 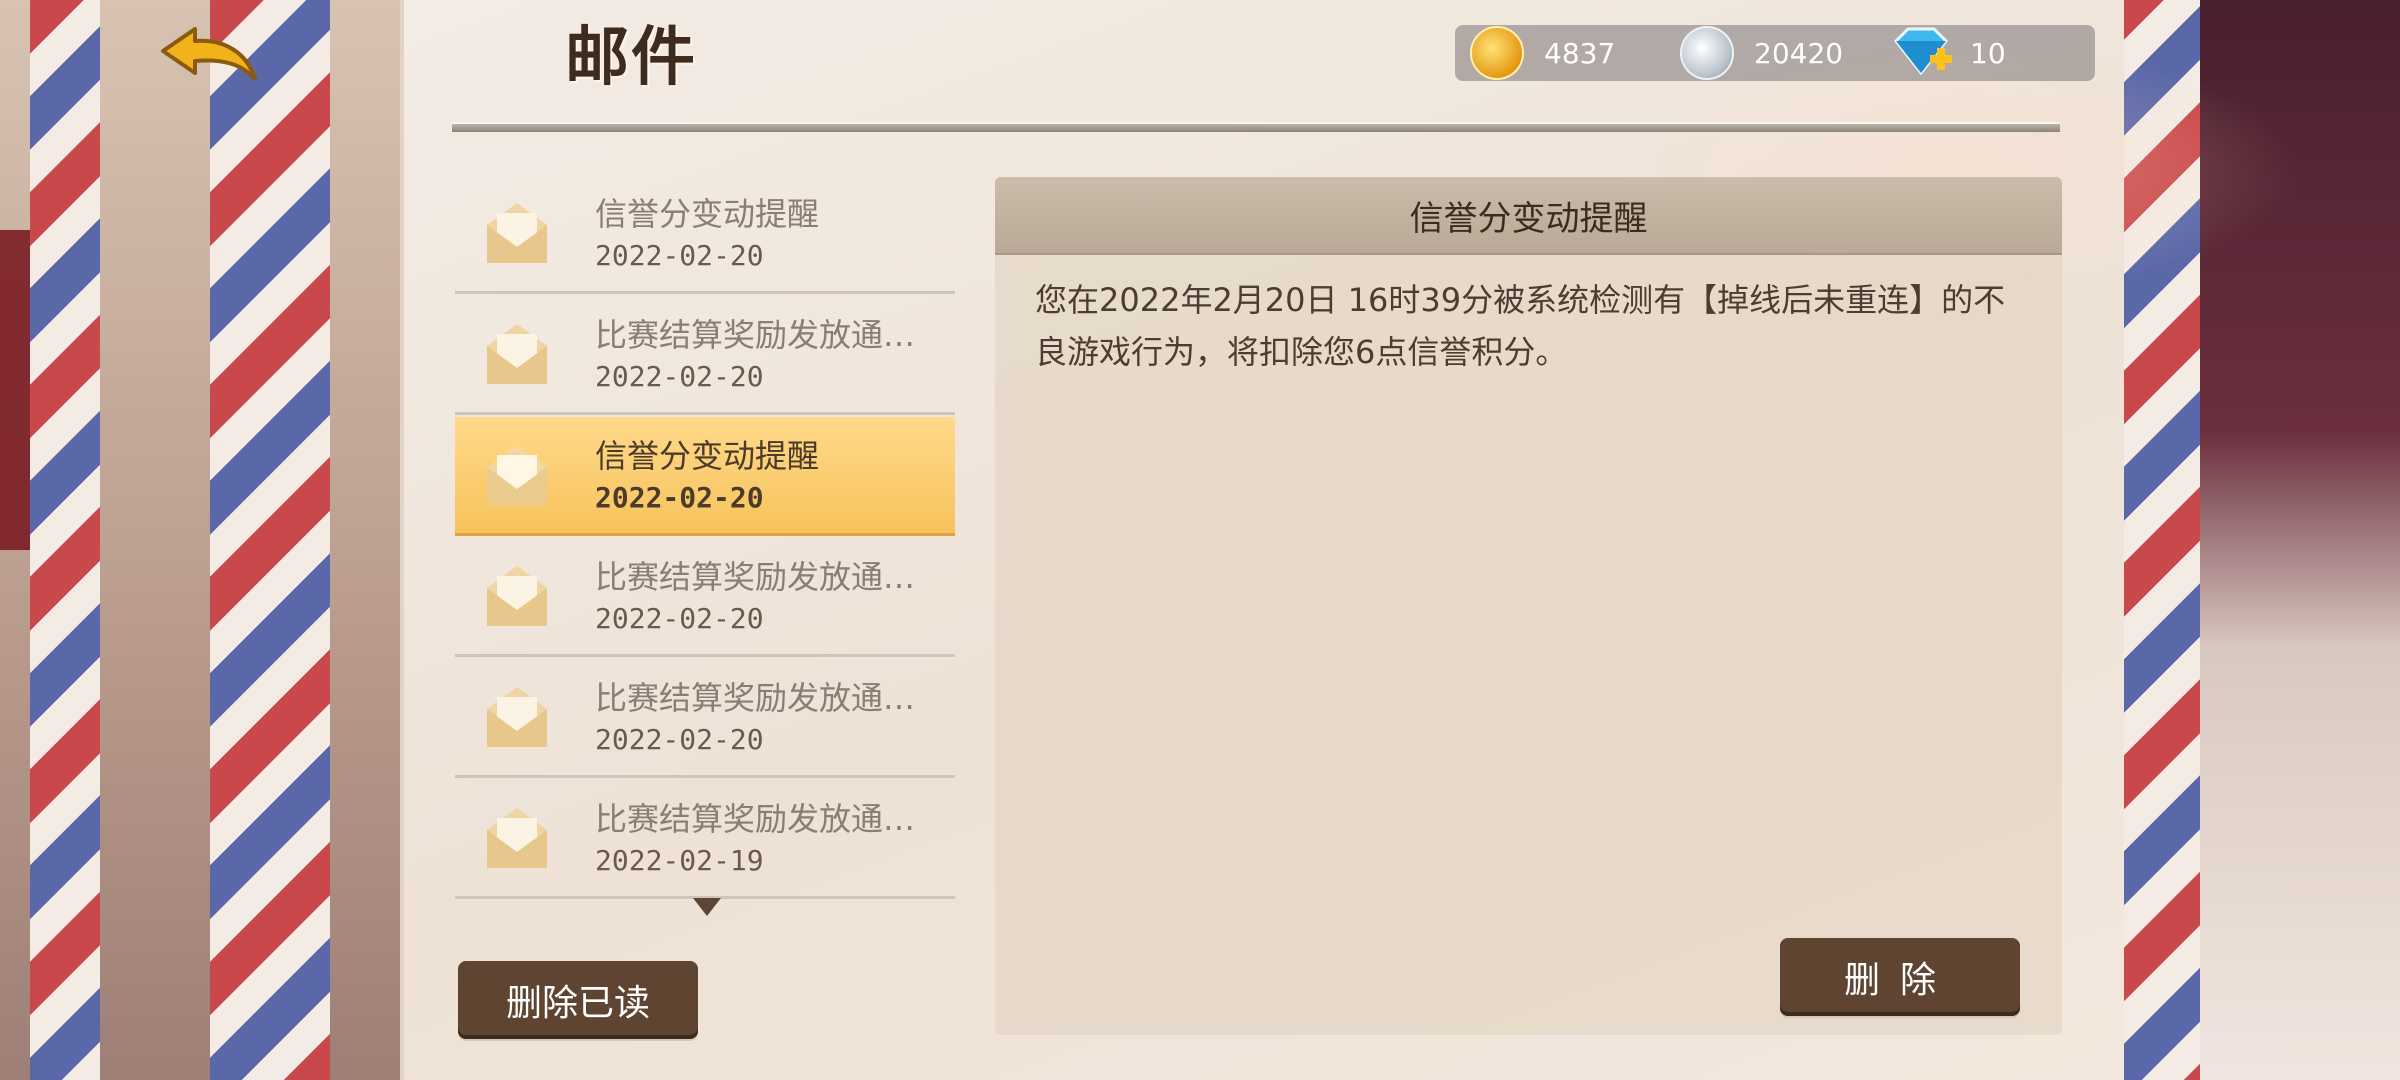 I want to click on gold-coin-icon, so click(x=1497, y=53).